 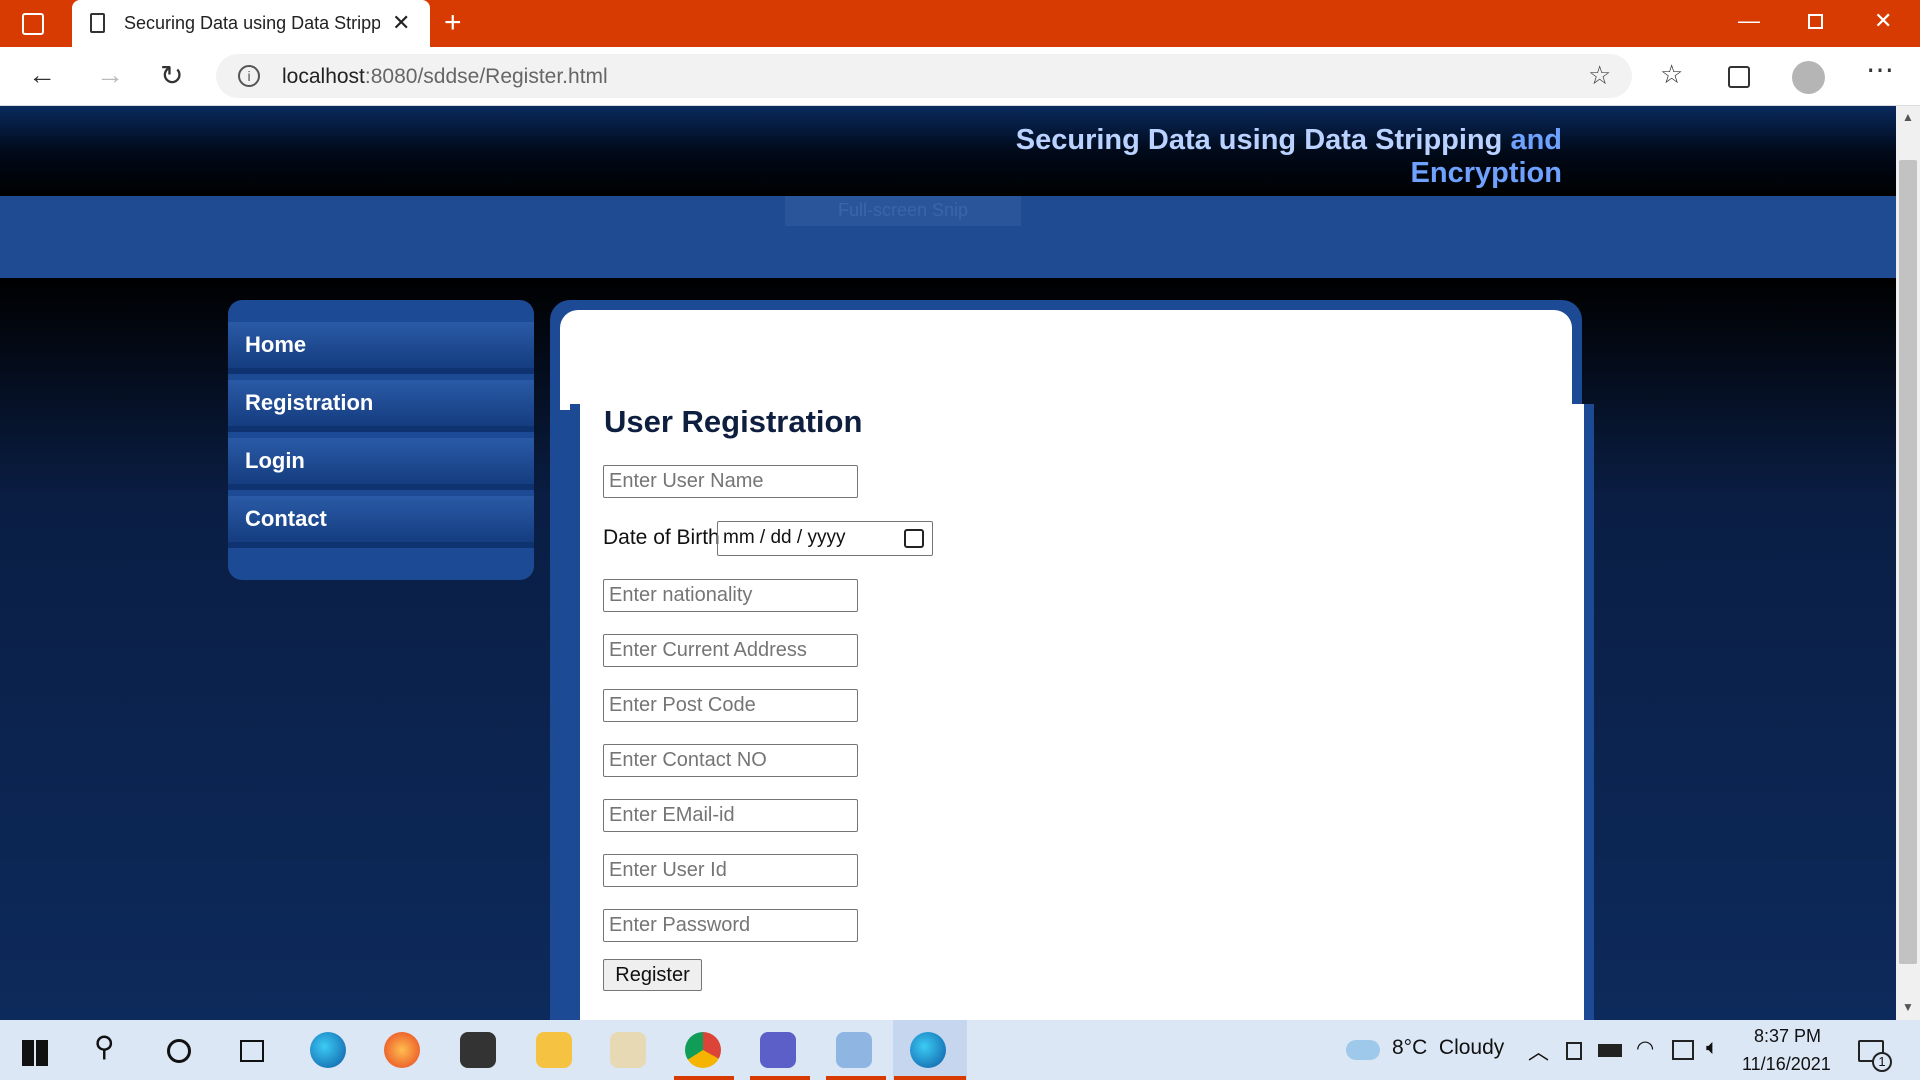 I want to click on url-path: :8080/sddse/Register.html, so click(x=486, y=76).